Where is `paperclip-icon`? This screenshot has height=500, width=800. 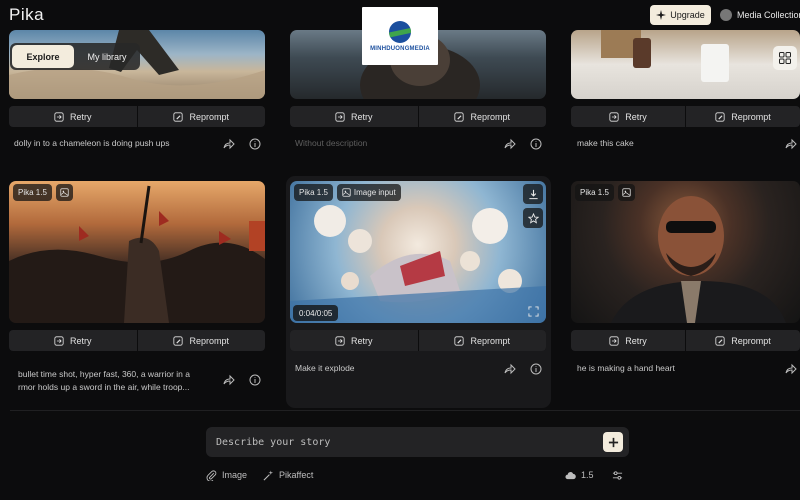
paperclip-icon is located at coordinates (211, 475).